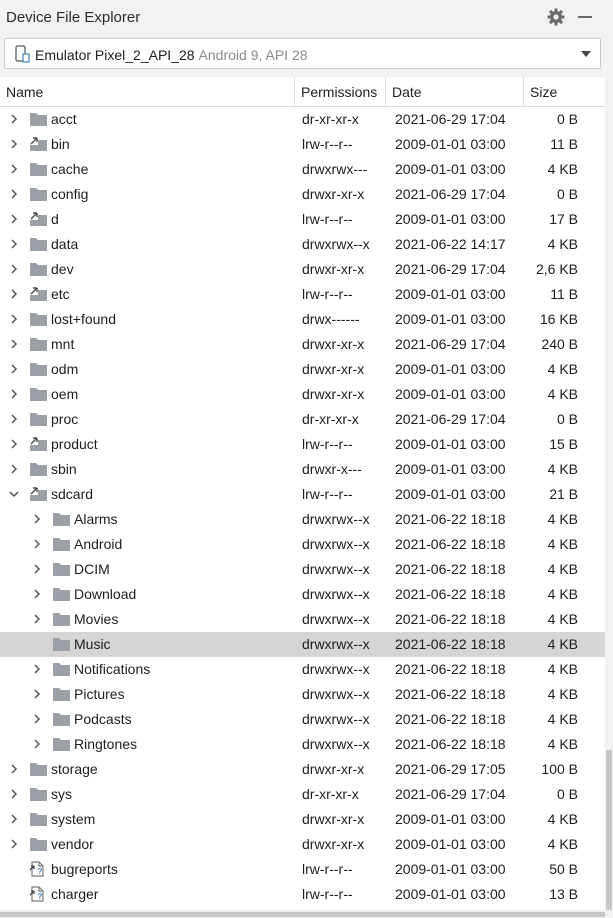 The image size is (613, 918). I want to click on vertical-scrollbar-thumb, so click(609, 830).